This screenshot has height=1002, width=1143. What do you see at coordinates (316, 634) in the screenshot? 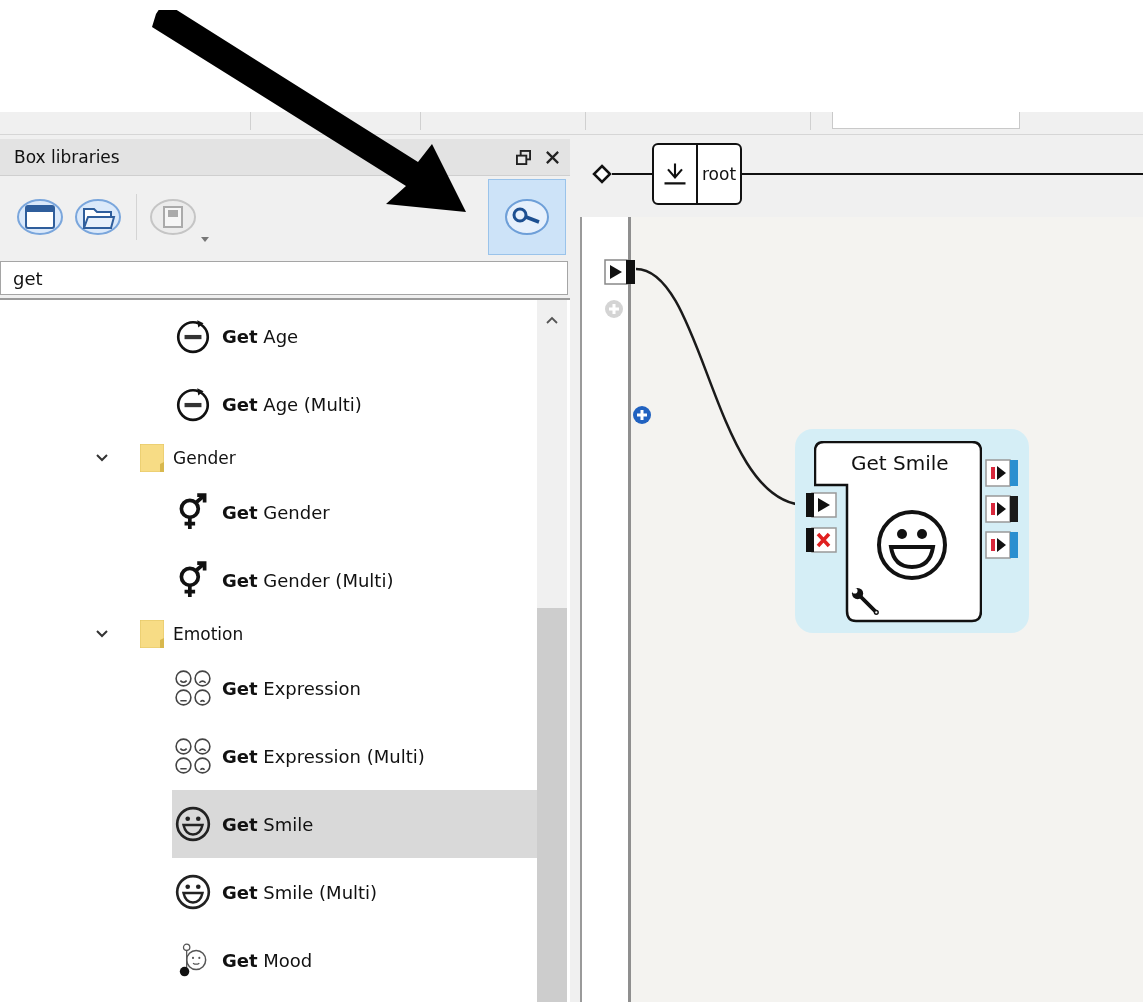
I see `folder-item: Emotion` at bounding box center [316, 634].